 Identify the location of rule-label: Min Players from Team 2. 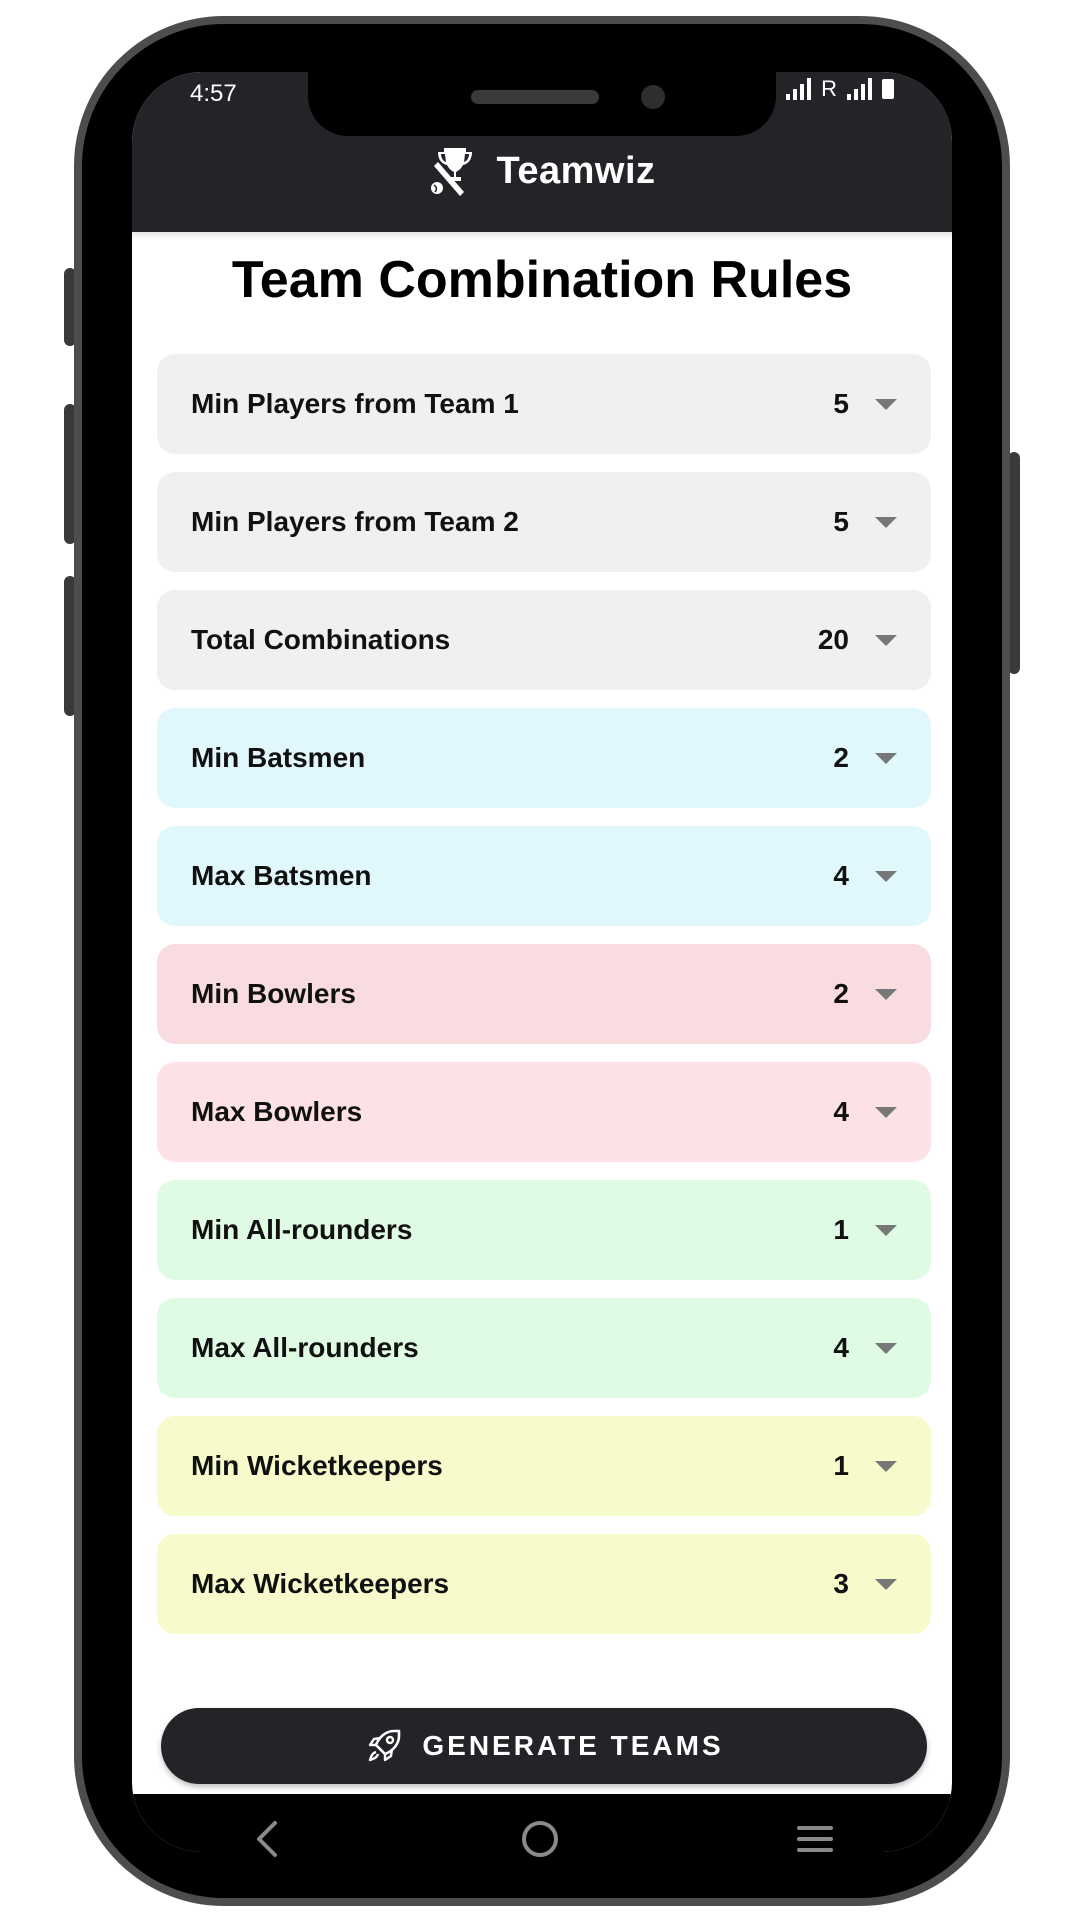
(355, 521).